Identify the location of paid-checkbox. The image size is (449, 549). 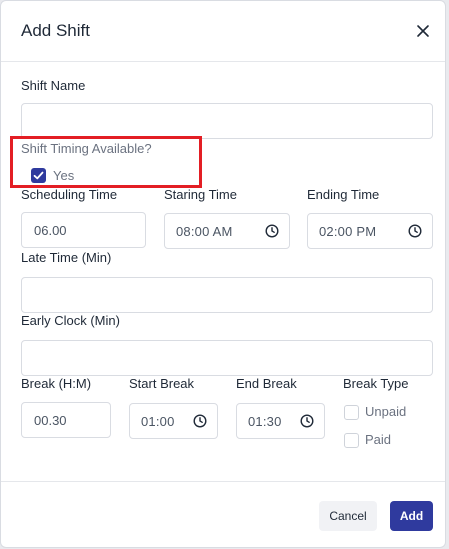
(351, 440).